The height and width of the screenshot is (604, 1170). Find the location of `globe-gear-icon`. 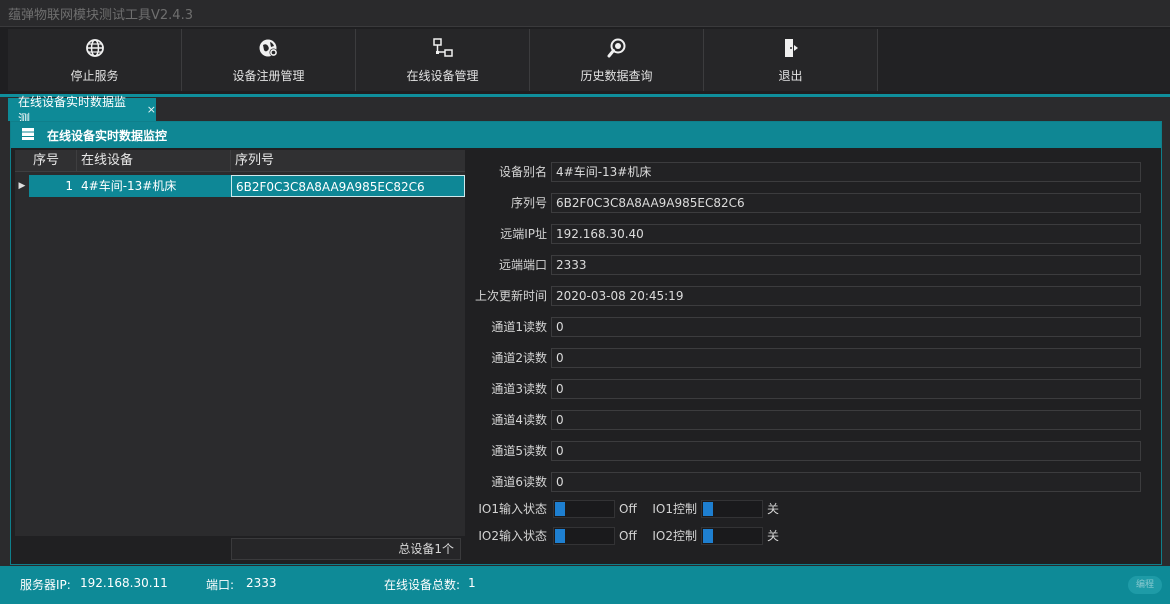

globe-gear-icon is located at coordinates (269, 48).